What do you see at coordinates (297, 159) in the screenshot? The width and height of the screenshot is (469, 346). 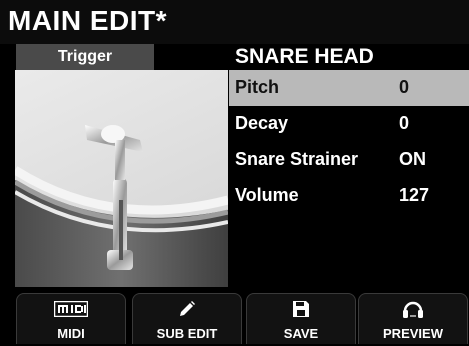 I see `param-name: Snare Strainer` at bounding box center [297, 159].